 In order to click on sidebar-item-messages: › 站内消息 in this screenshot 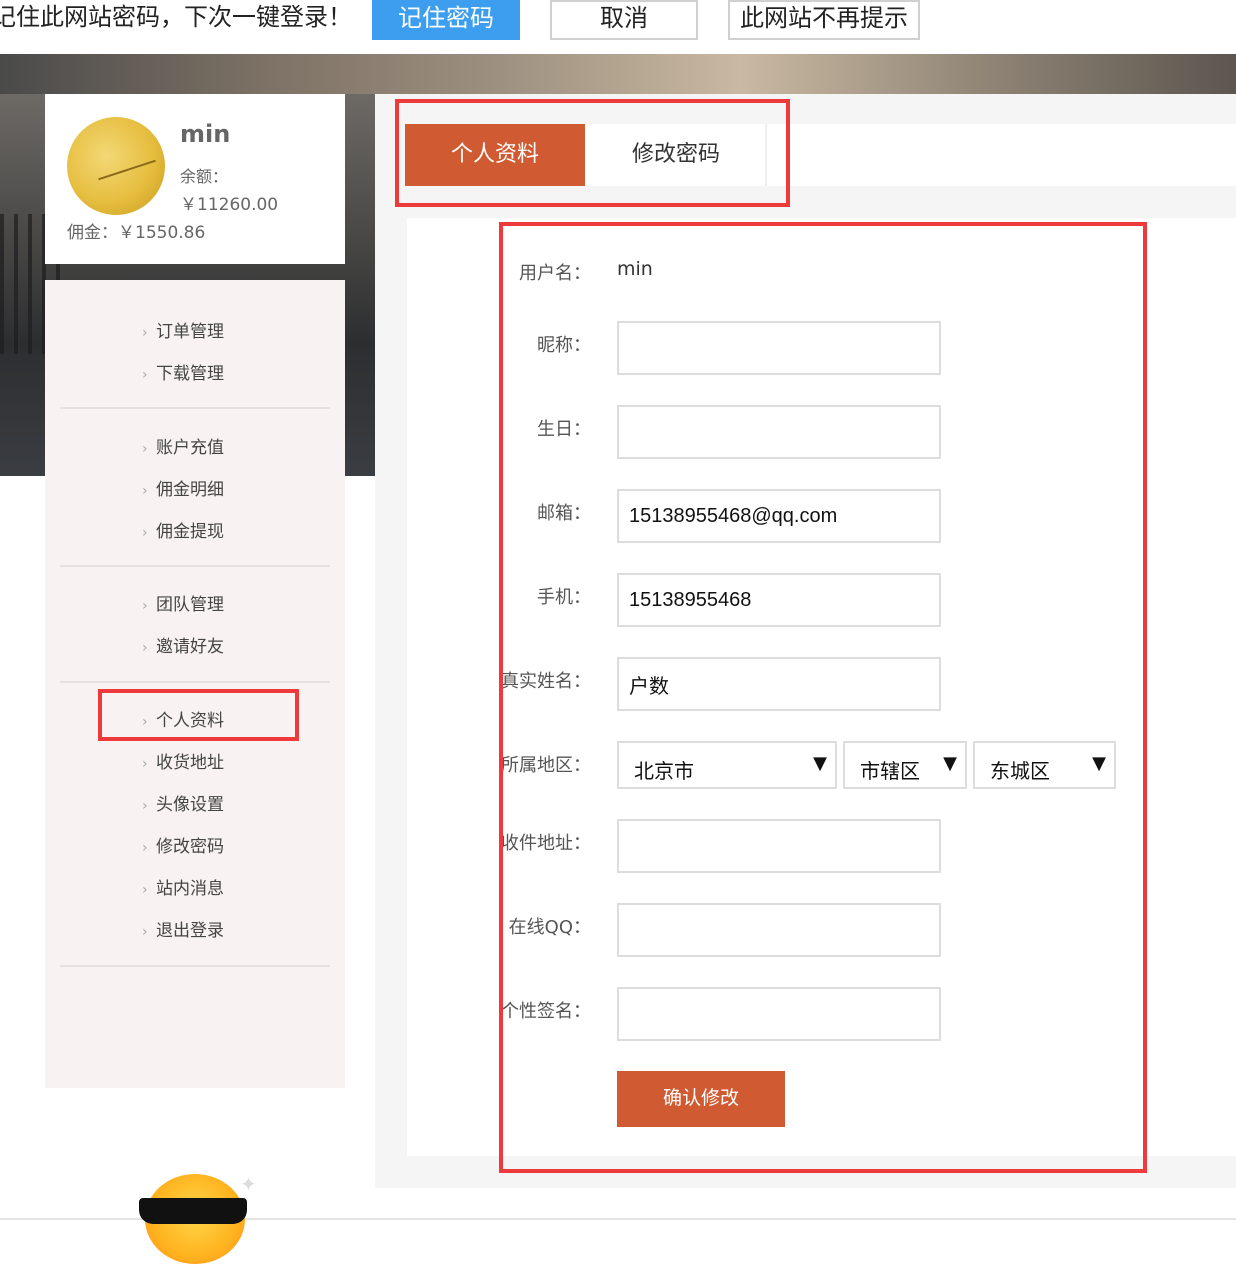, I will do `click(183, 886)`.